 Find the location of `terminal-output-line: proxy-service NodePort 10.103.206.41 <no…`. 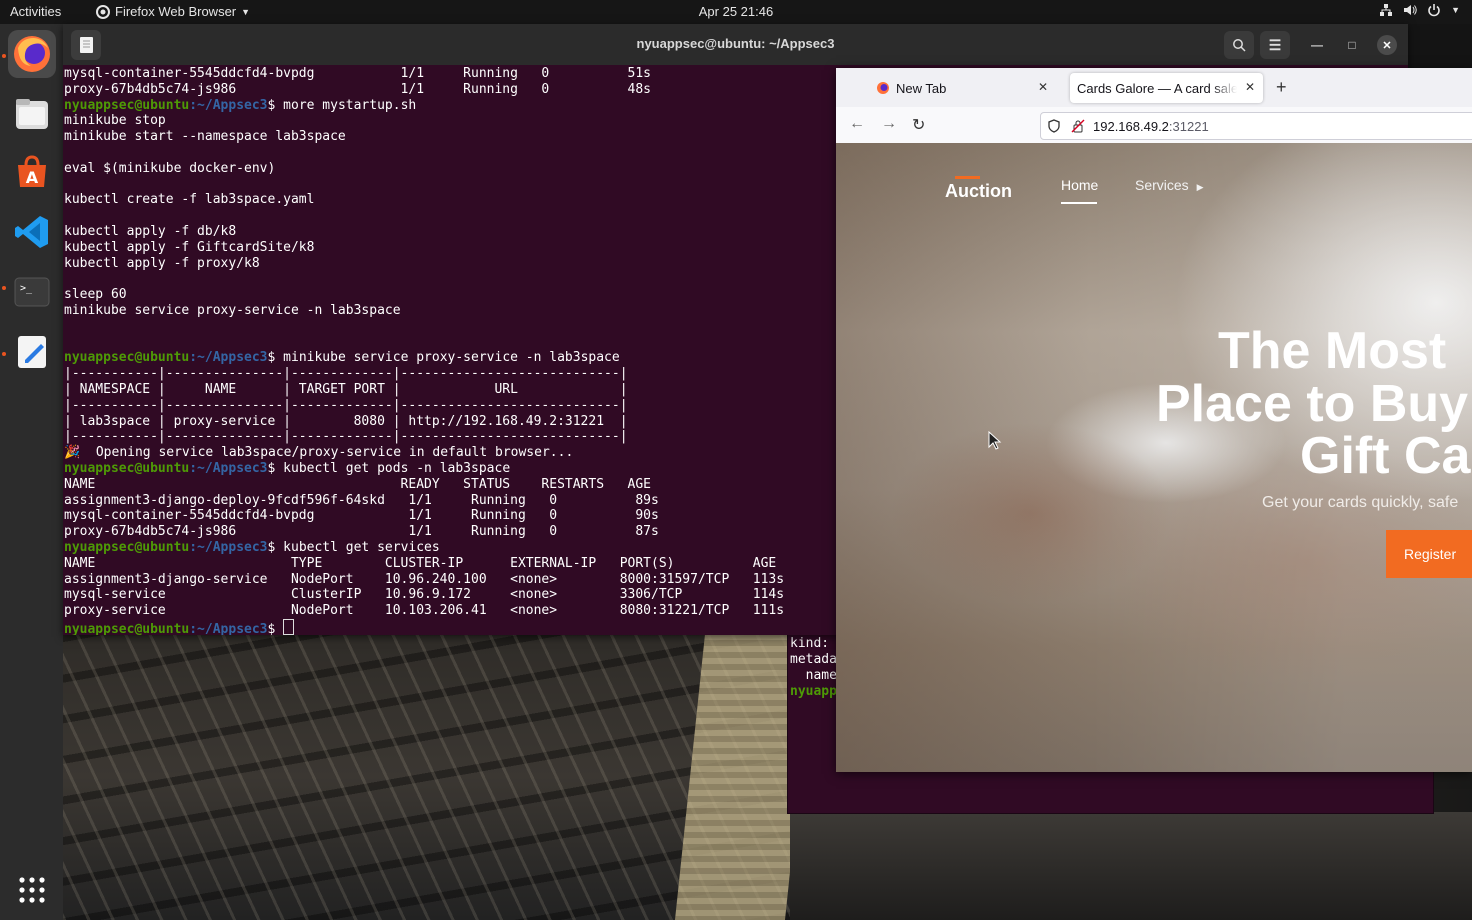

terminal-output-line: proxy-service NodePort 10.103.206.41 <no… is located at coordinates (424, 611).